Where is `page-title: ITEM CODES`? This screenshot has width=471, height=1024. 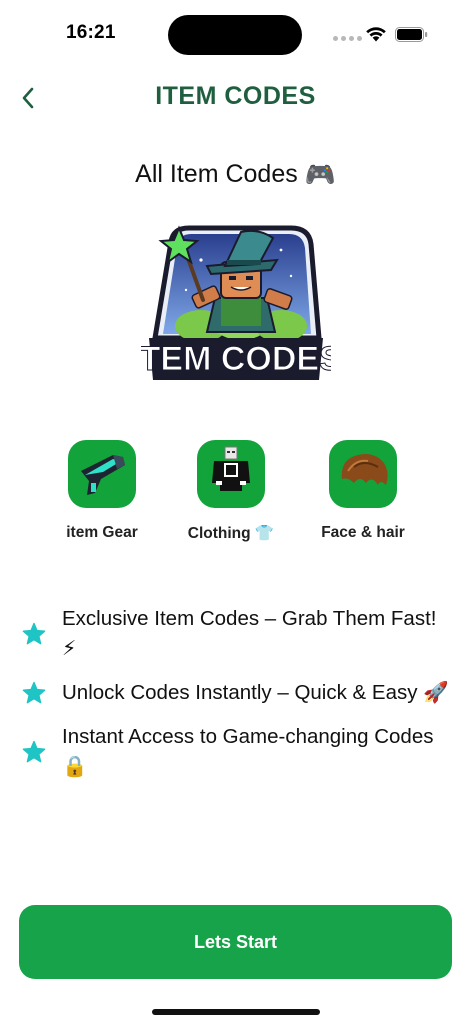 page-title: ITEM CODES is located at coordinates (235, 96).